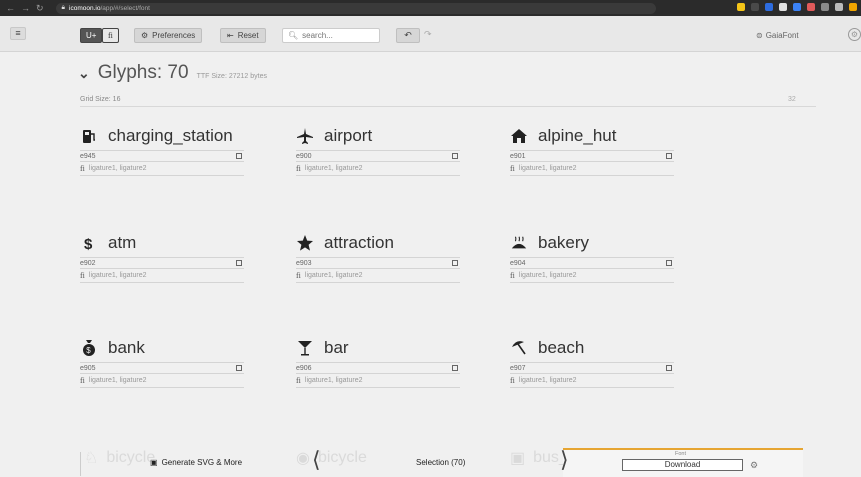  I want to click on selection-count: Selection (70), so click(440, 462).